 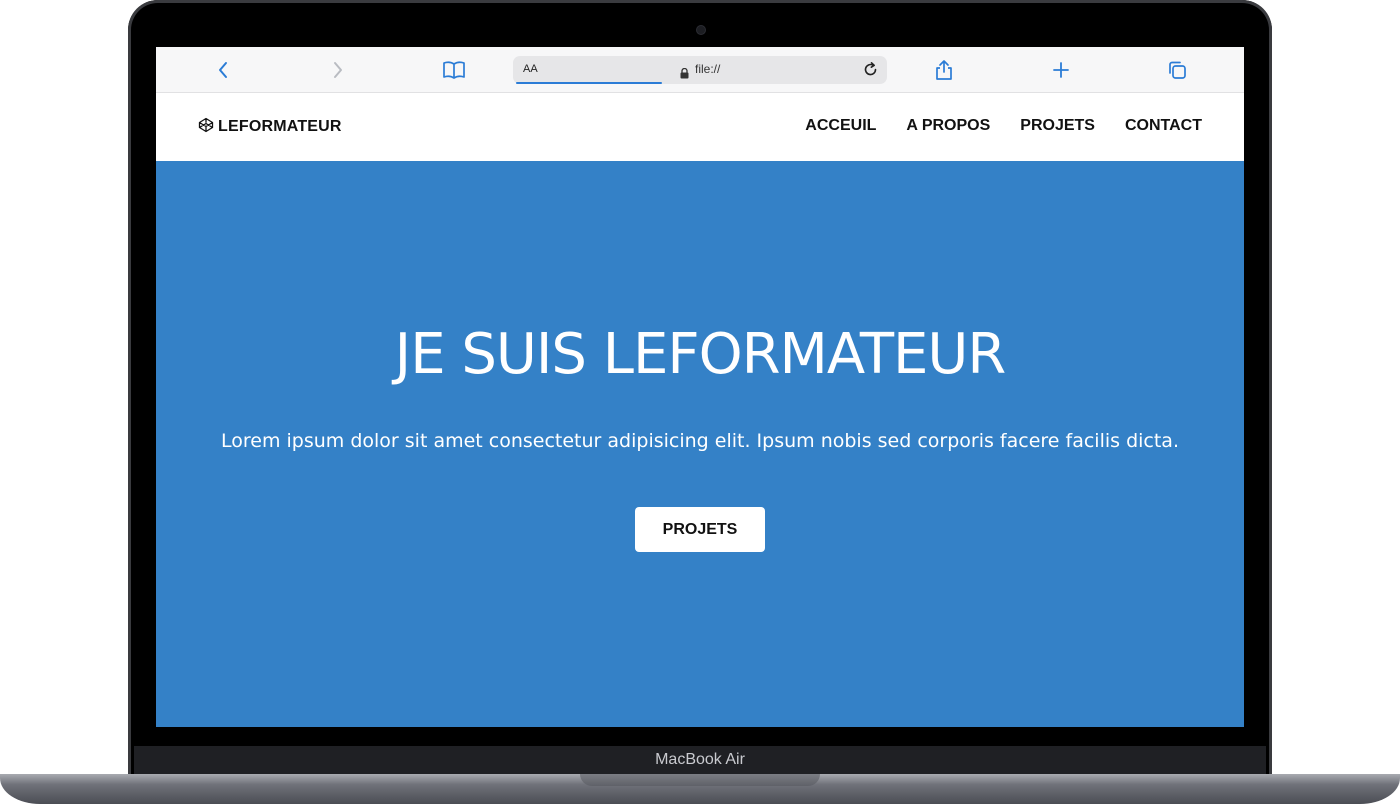 I want to click on camera-dot, so click(x=701, y=30).